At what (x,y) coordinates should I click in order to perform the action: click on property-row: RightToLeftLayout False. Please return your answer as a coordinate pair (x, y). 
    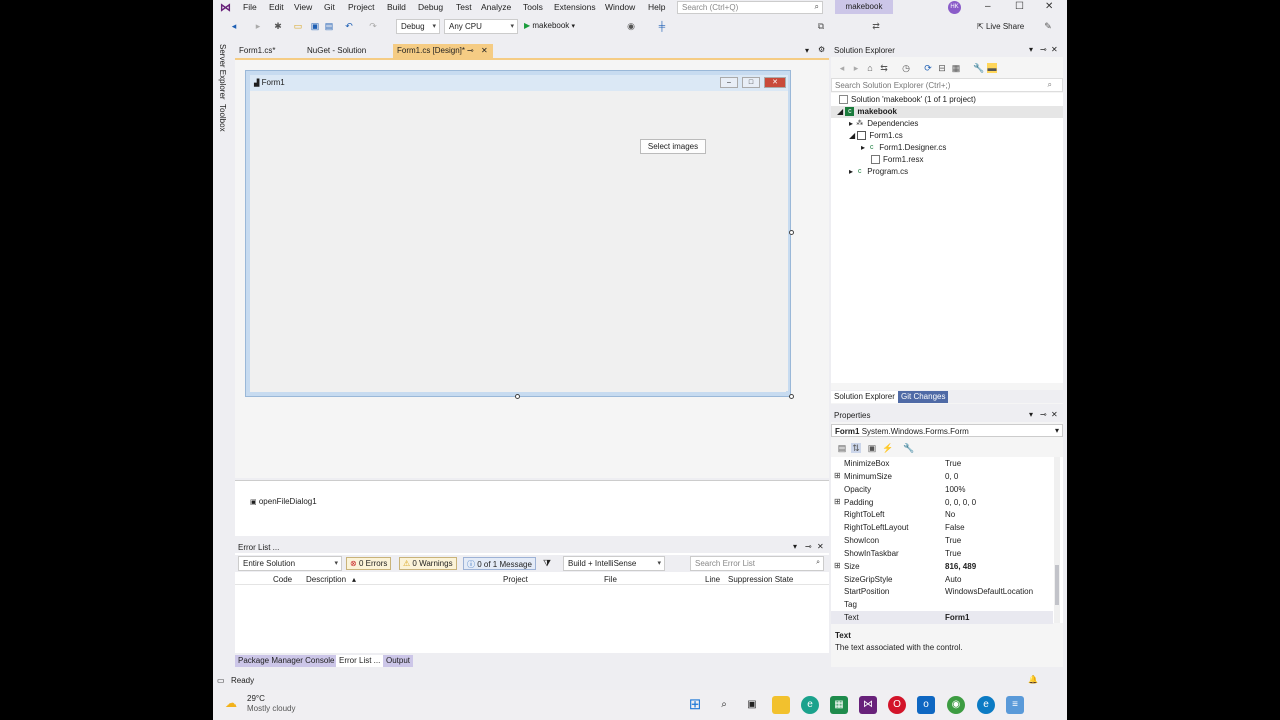
    Looking at the image, I should click on (942, 527).